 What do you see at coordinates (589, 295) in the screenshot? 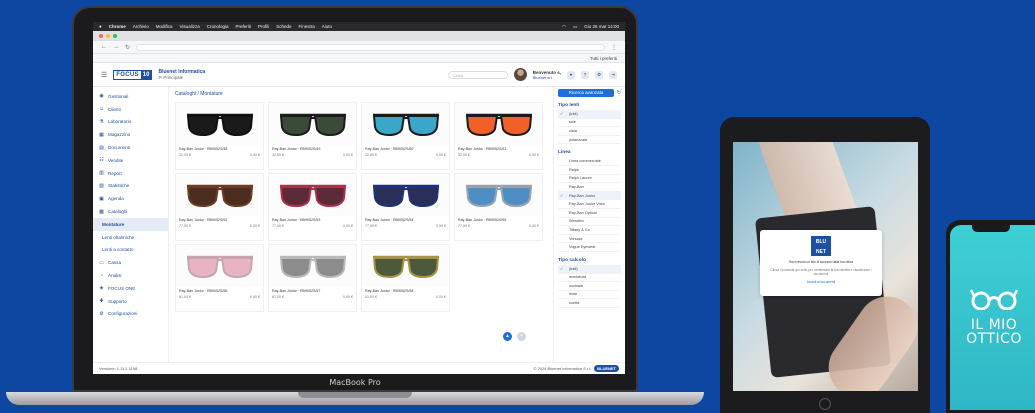
I see `filter-option: lente` at bounding box center [589, 295].